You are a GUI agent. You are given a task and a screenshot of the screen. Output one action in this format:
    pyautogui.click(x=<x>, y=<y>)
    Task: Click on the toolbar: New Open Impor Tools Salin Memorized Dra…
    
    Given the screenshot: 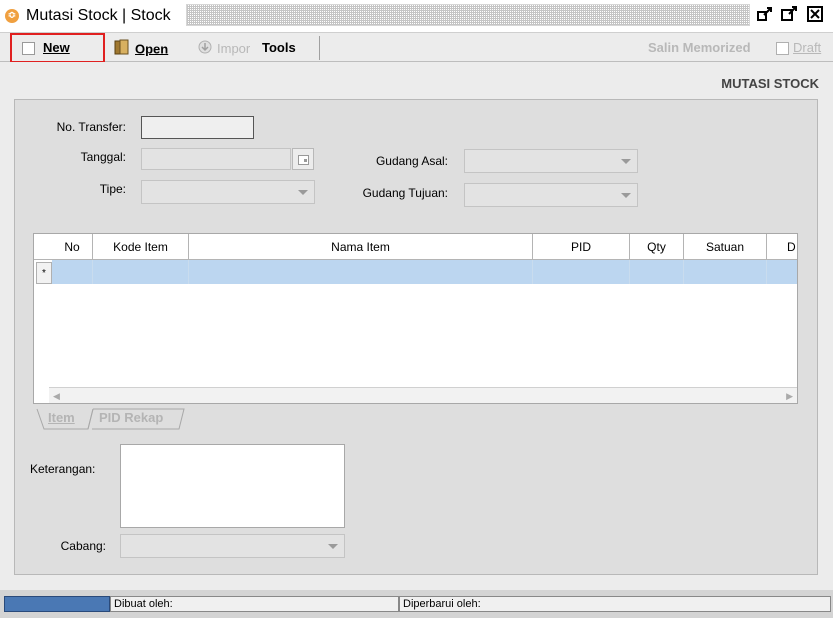 What is the action you would take?
    pyautogui.click(x=416, y=47)
    